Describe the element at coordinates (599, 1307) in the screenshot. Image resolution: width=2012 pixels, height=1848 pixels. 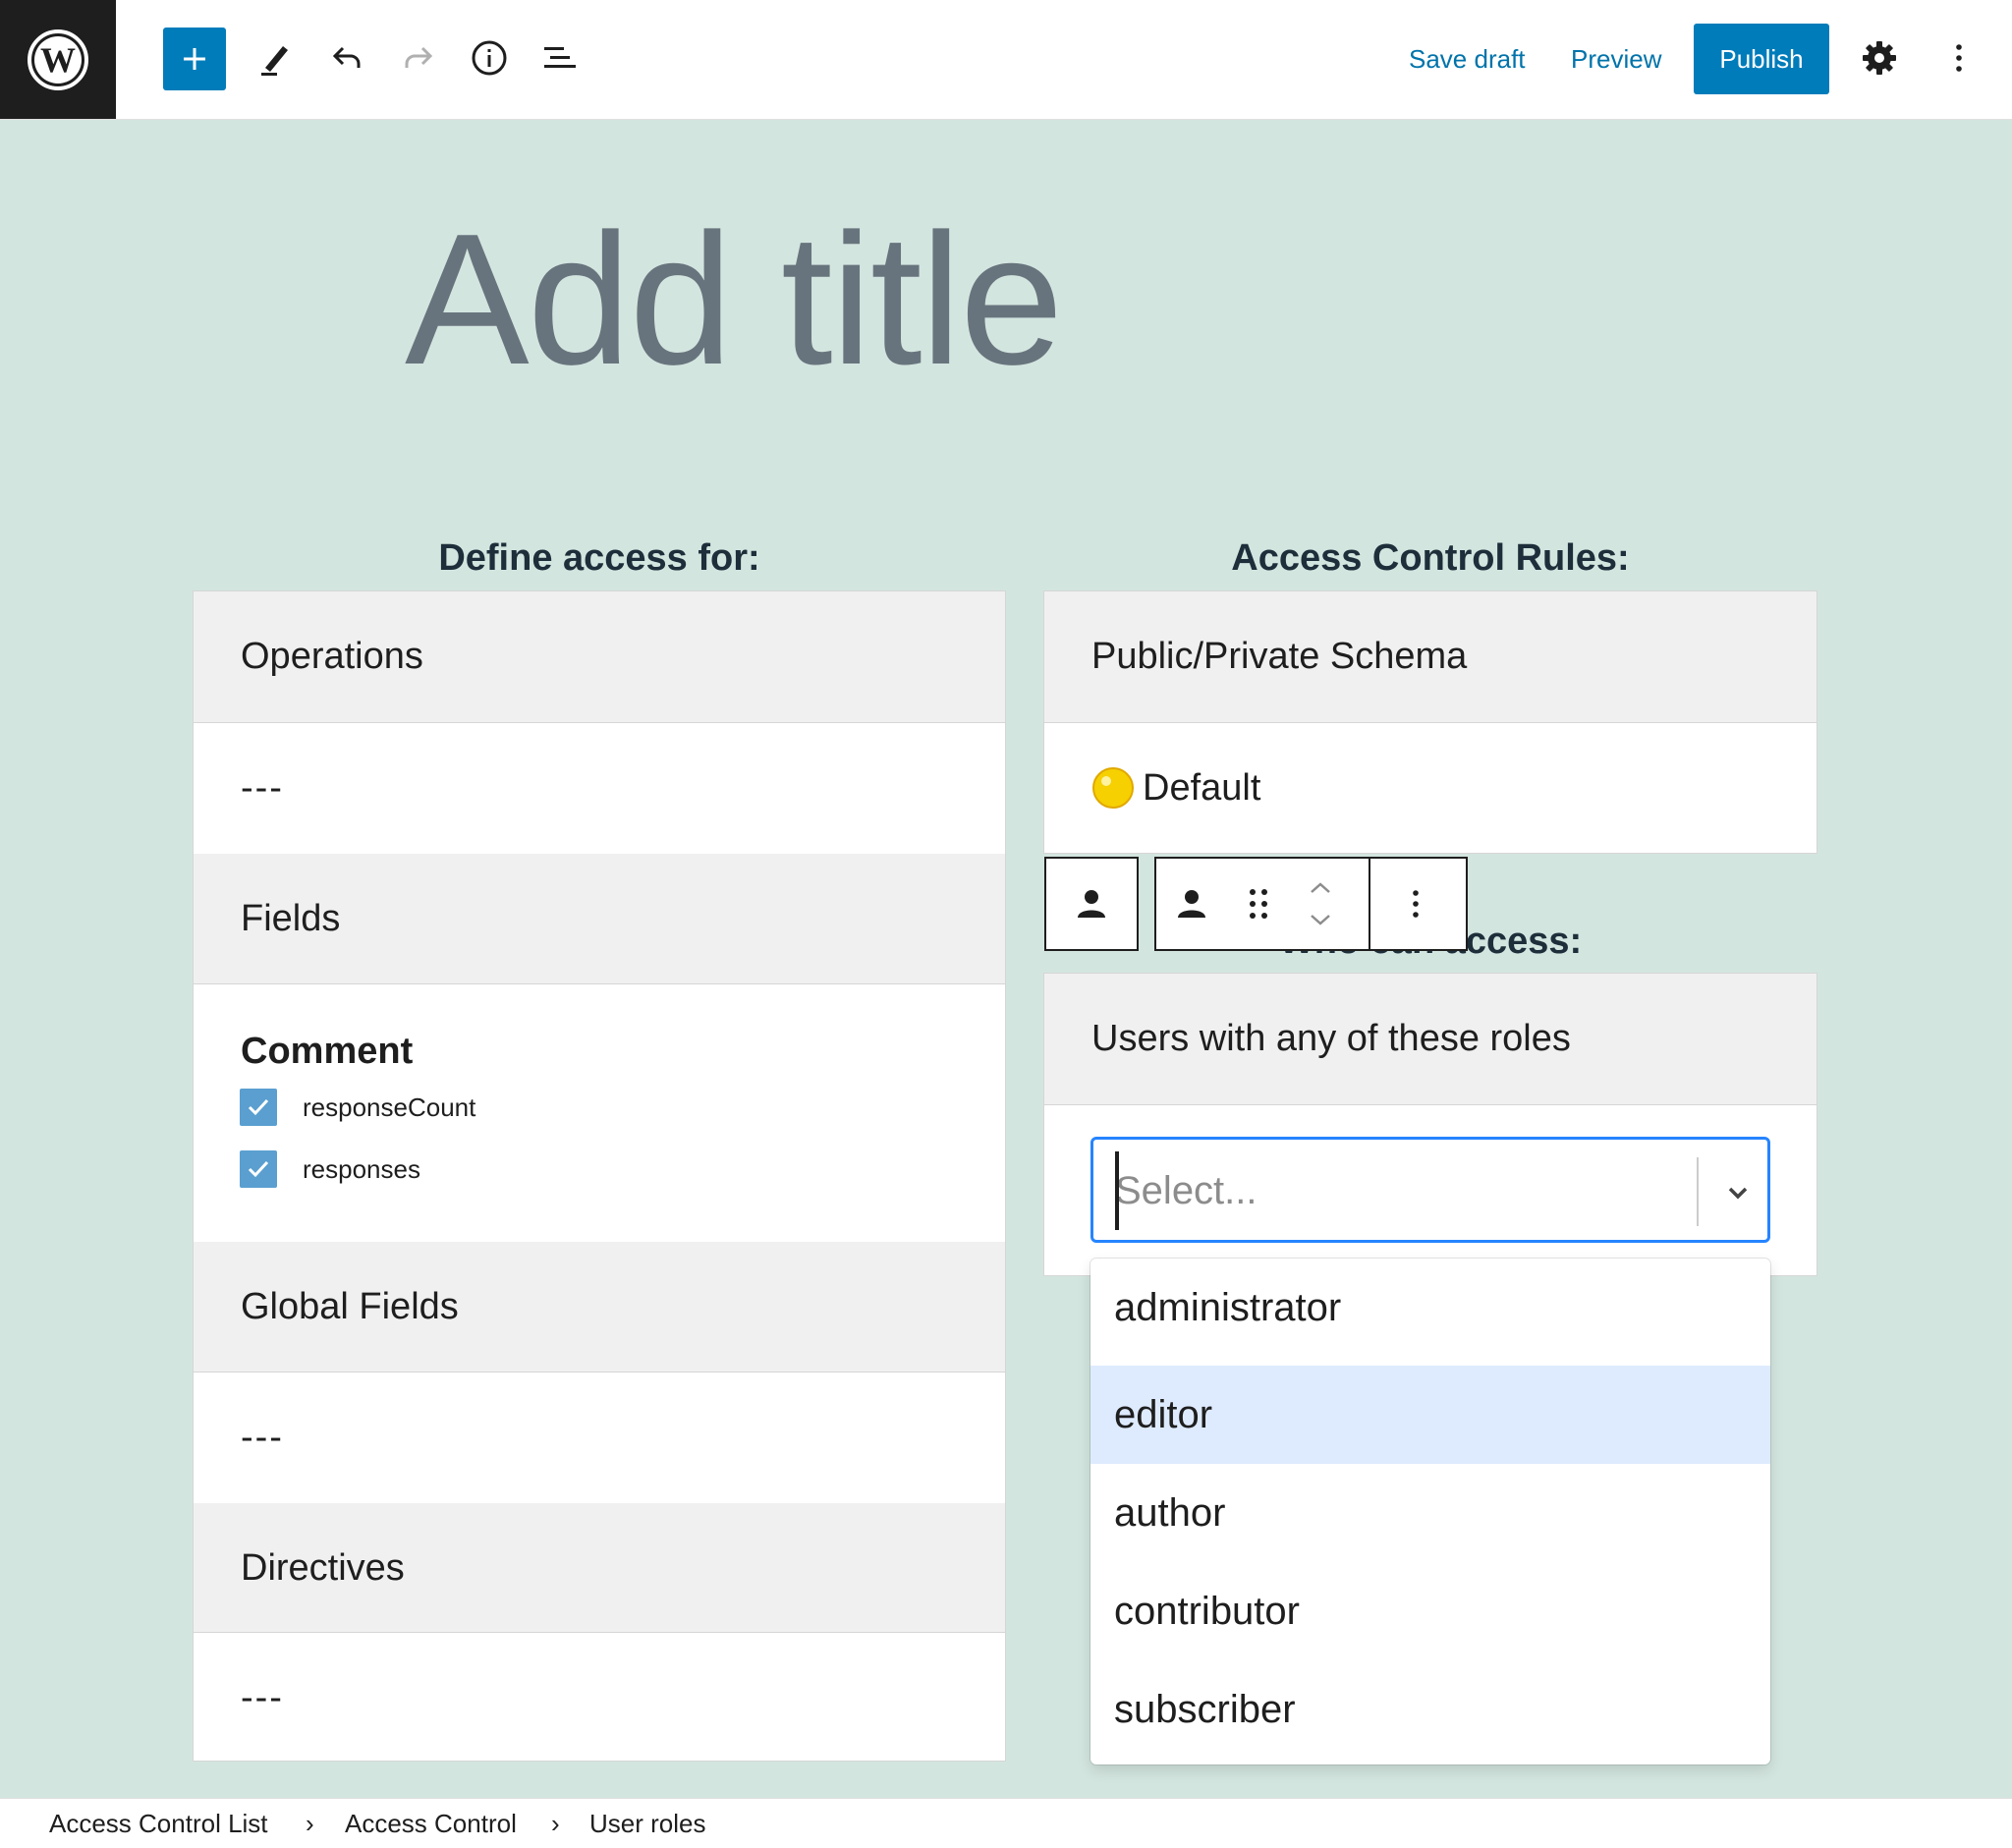
I see `global-fields-header: Global Fields` at that location.